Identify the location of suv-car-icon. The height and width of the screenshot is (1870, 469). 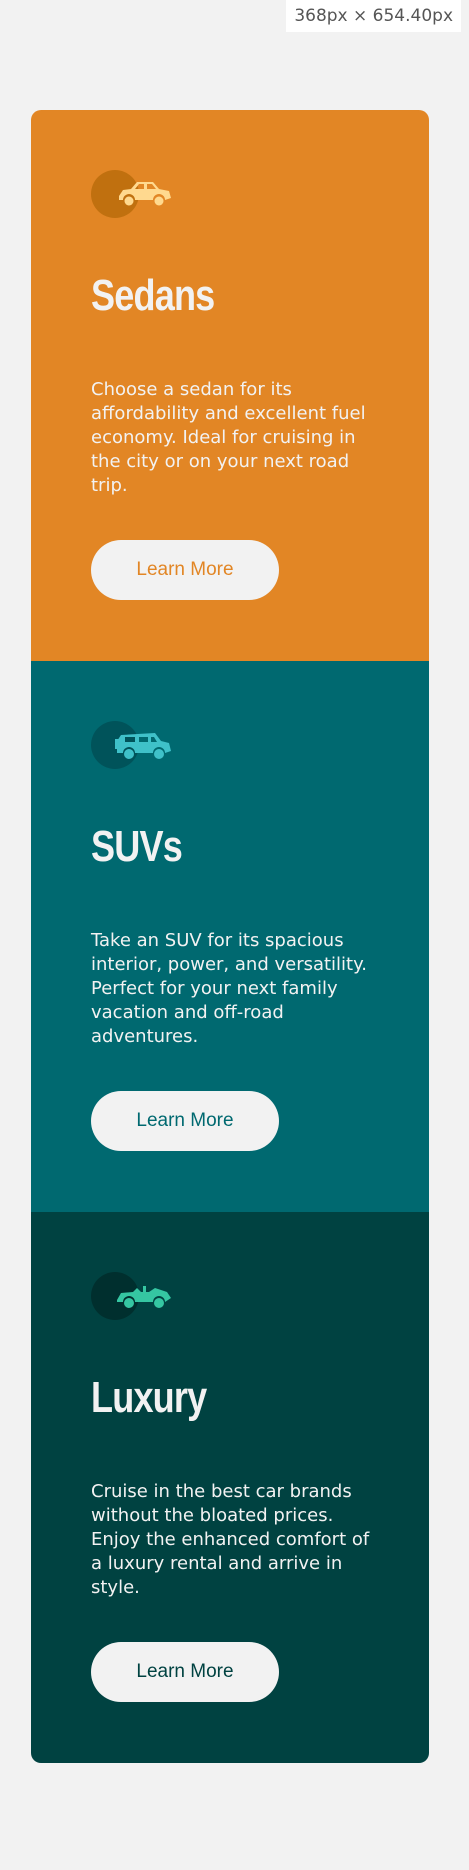
(132, 745).